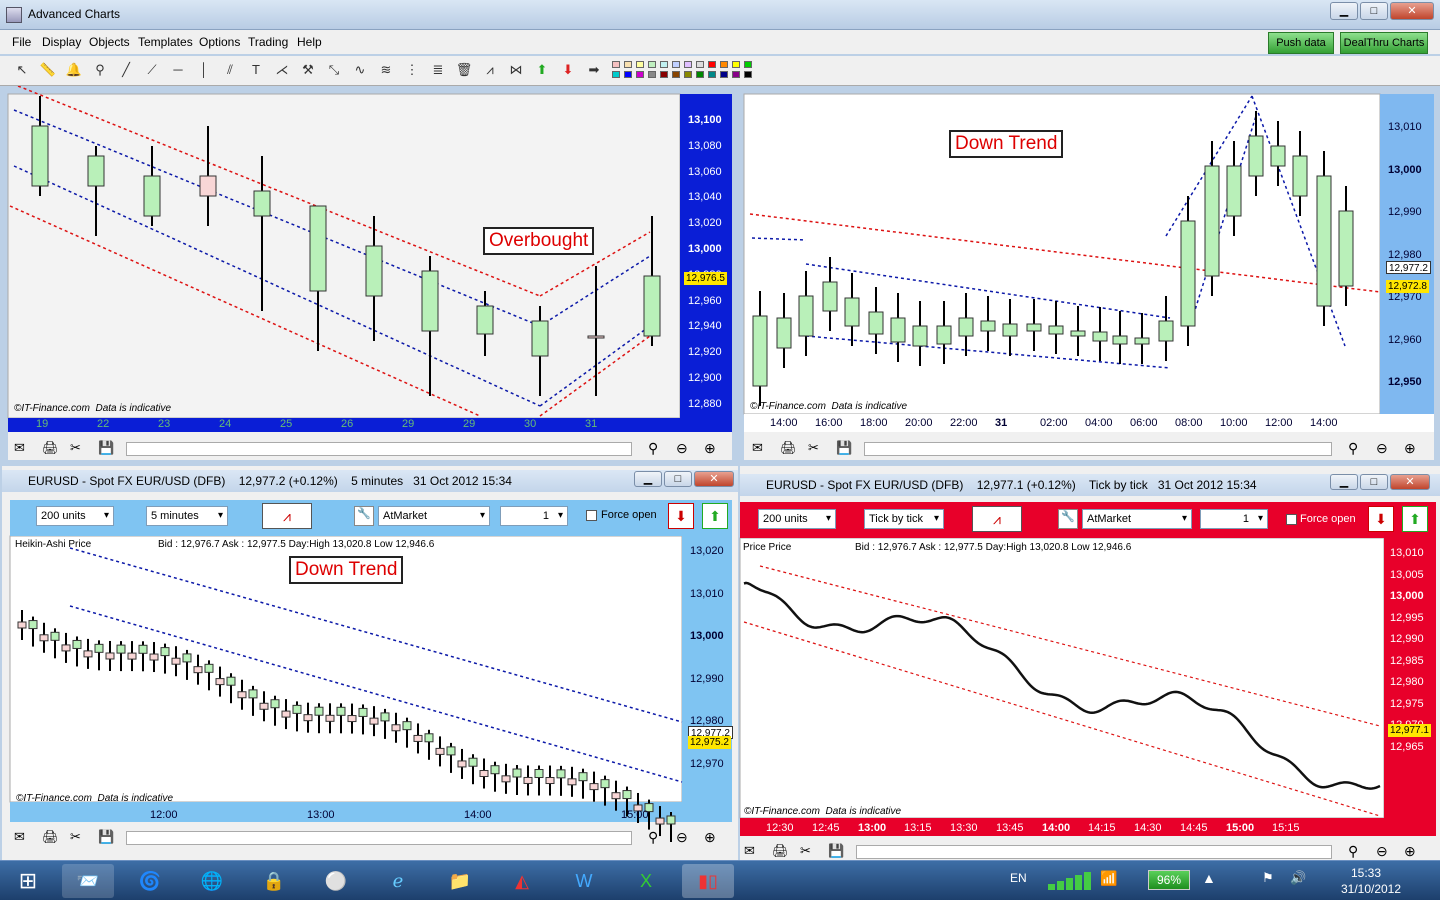  Describe the element at coordinates (1169, 880) in the screenshot. I see `battery-indicator: 96%` at that location.